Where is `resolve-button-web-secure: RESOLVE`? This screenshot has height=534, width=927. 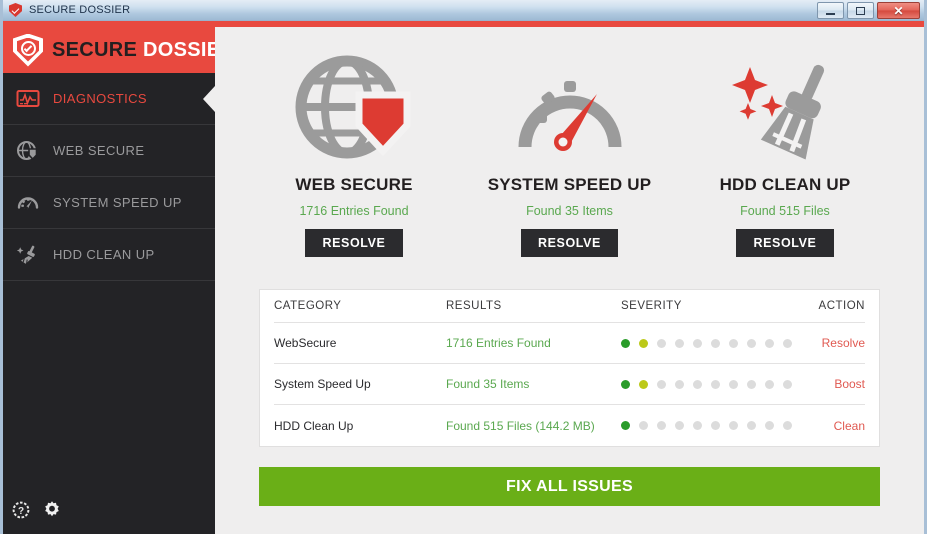 resolve-button-web-secure: RESOLVE is located at coordinates (354, 243).